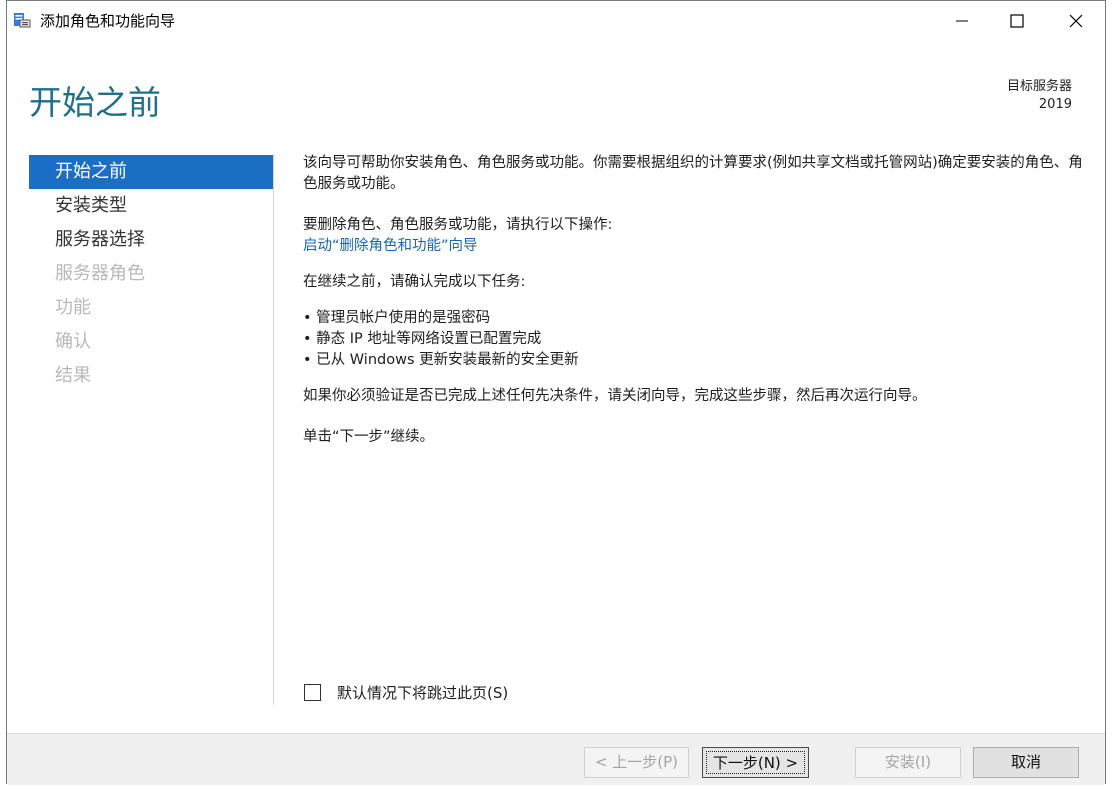 This screenshot has height=786, width=1112. I want to click on title-bar: 添加角色和功能向导, so click(556, 20).